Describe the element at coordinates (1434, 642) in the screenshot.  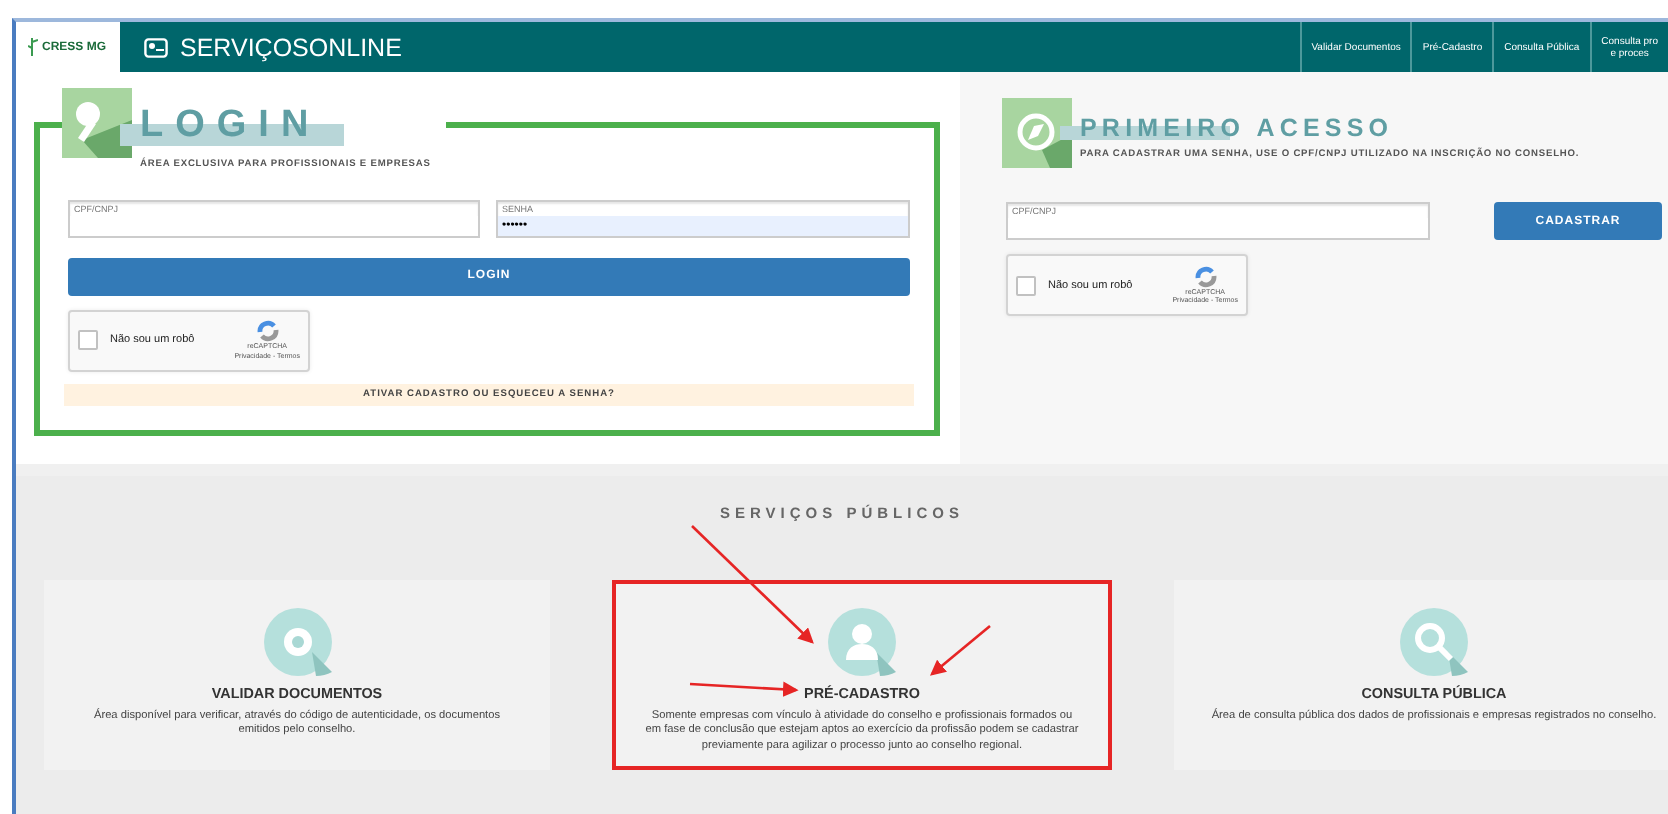
I see `search-icon` at that location.